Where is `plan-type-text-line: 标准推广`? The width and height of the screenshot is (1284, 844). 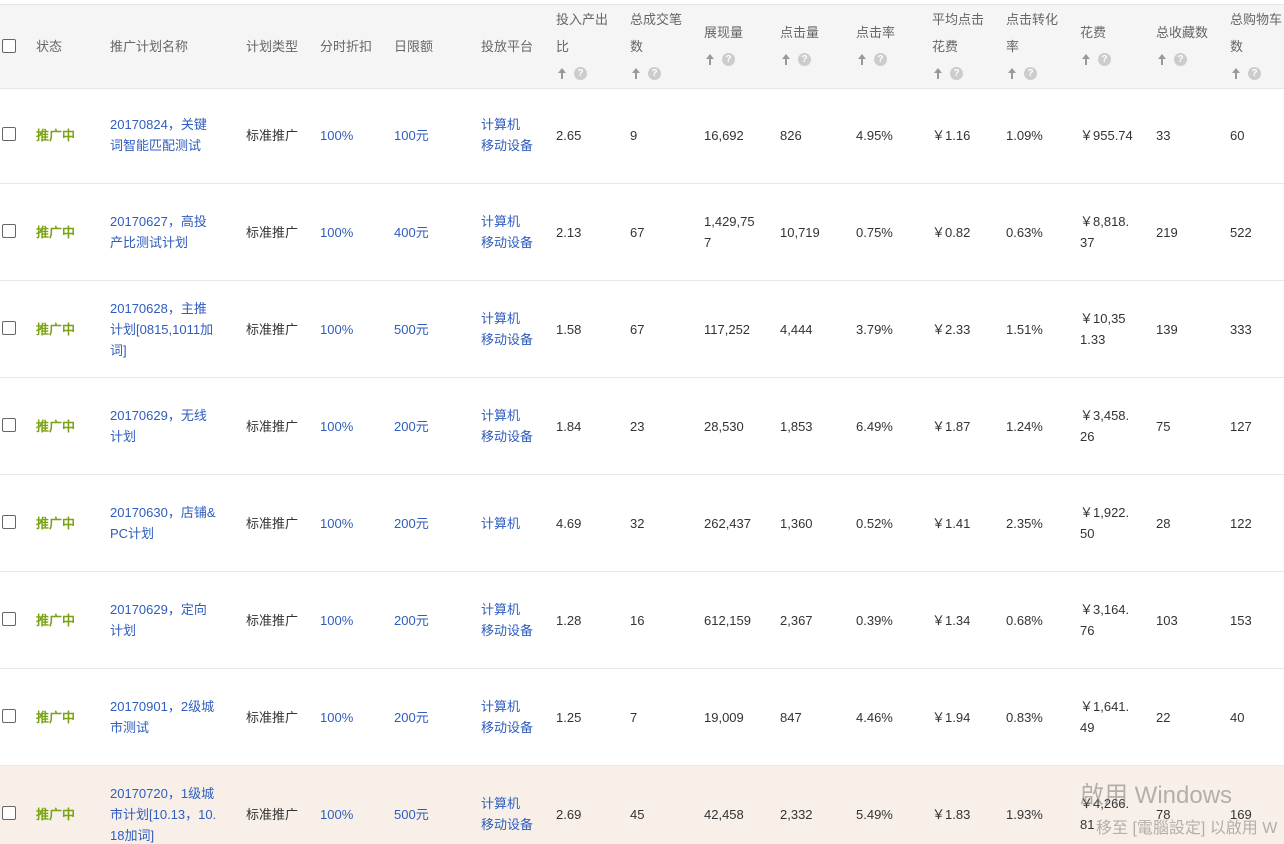
plan-type-text-line: 标准推广 is located at coordinates (272, 232).